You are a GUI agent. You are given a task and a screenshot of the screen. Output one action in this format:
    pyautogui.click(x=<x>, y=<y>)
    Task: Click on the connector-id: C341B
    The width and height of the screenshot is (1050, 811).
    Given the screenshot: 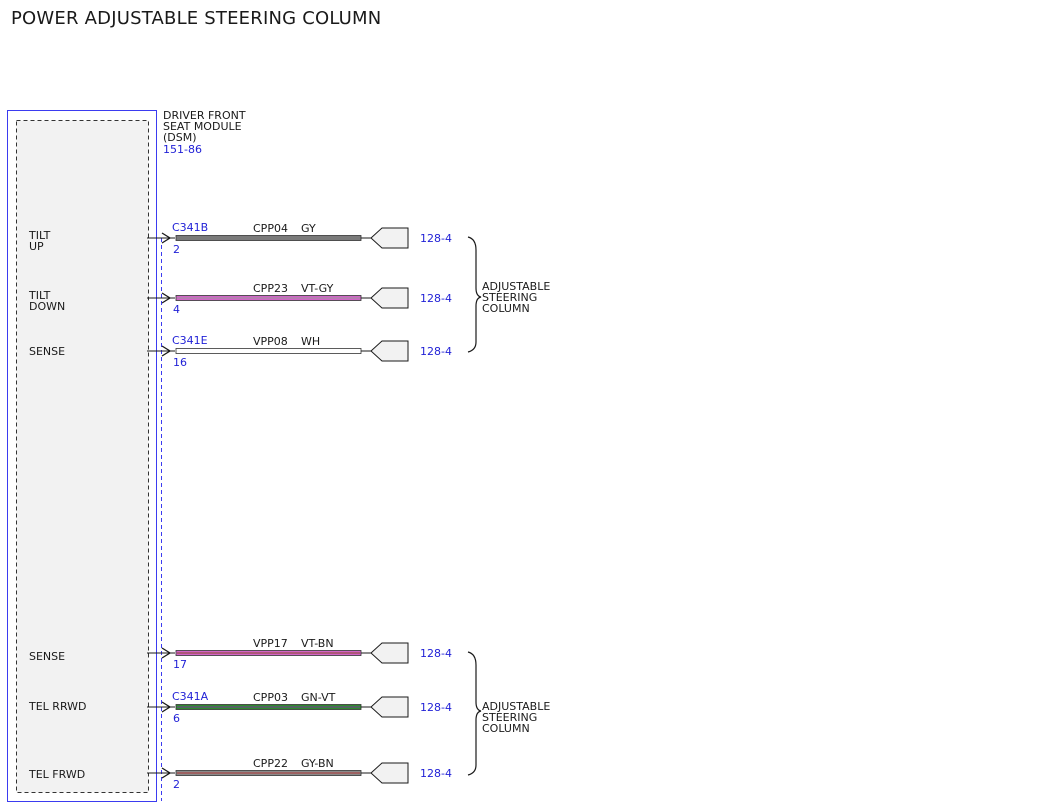 What is the action you would take?
    pyautogui.click(x=190, y=227)
    